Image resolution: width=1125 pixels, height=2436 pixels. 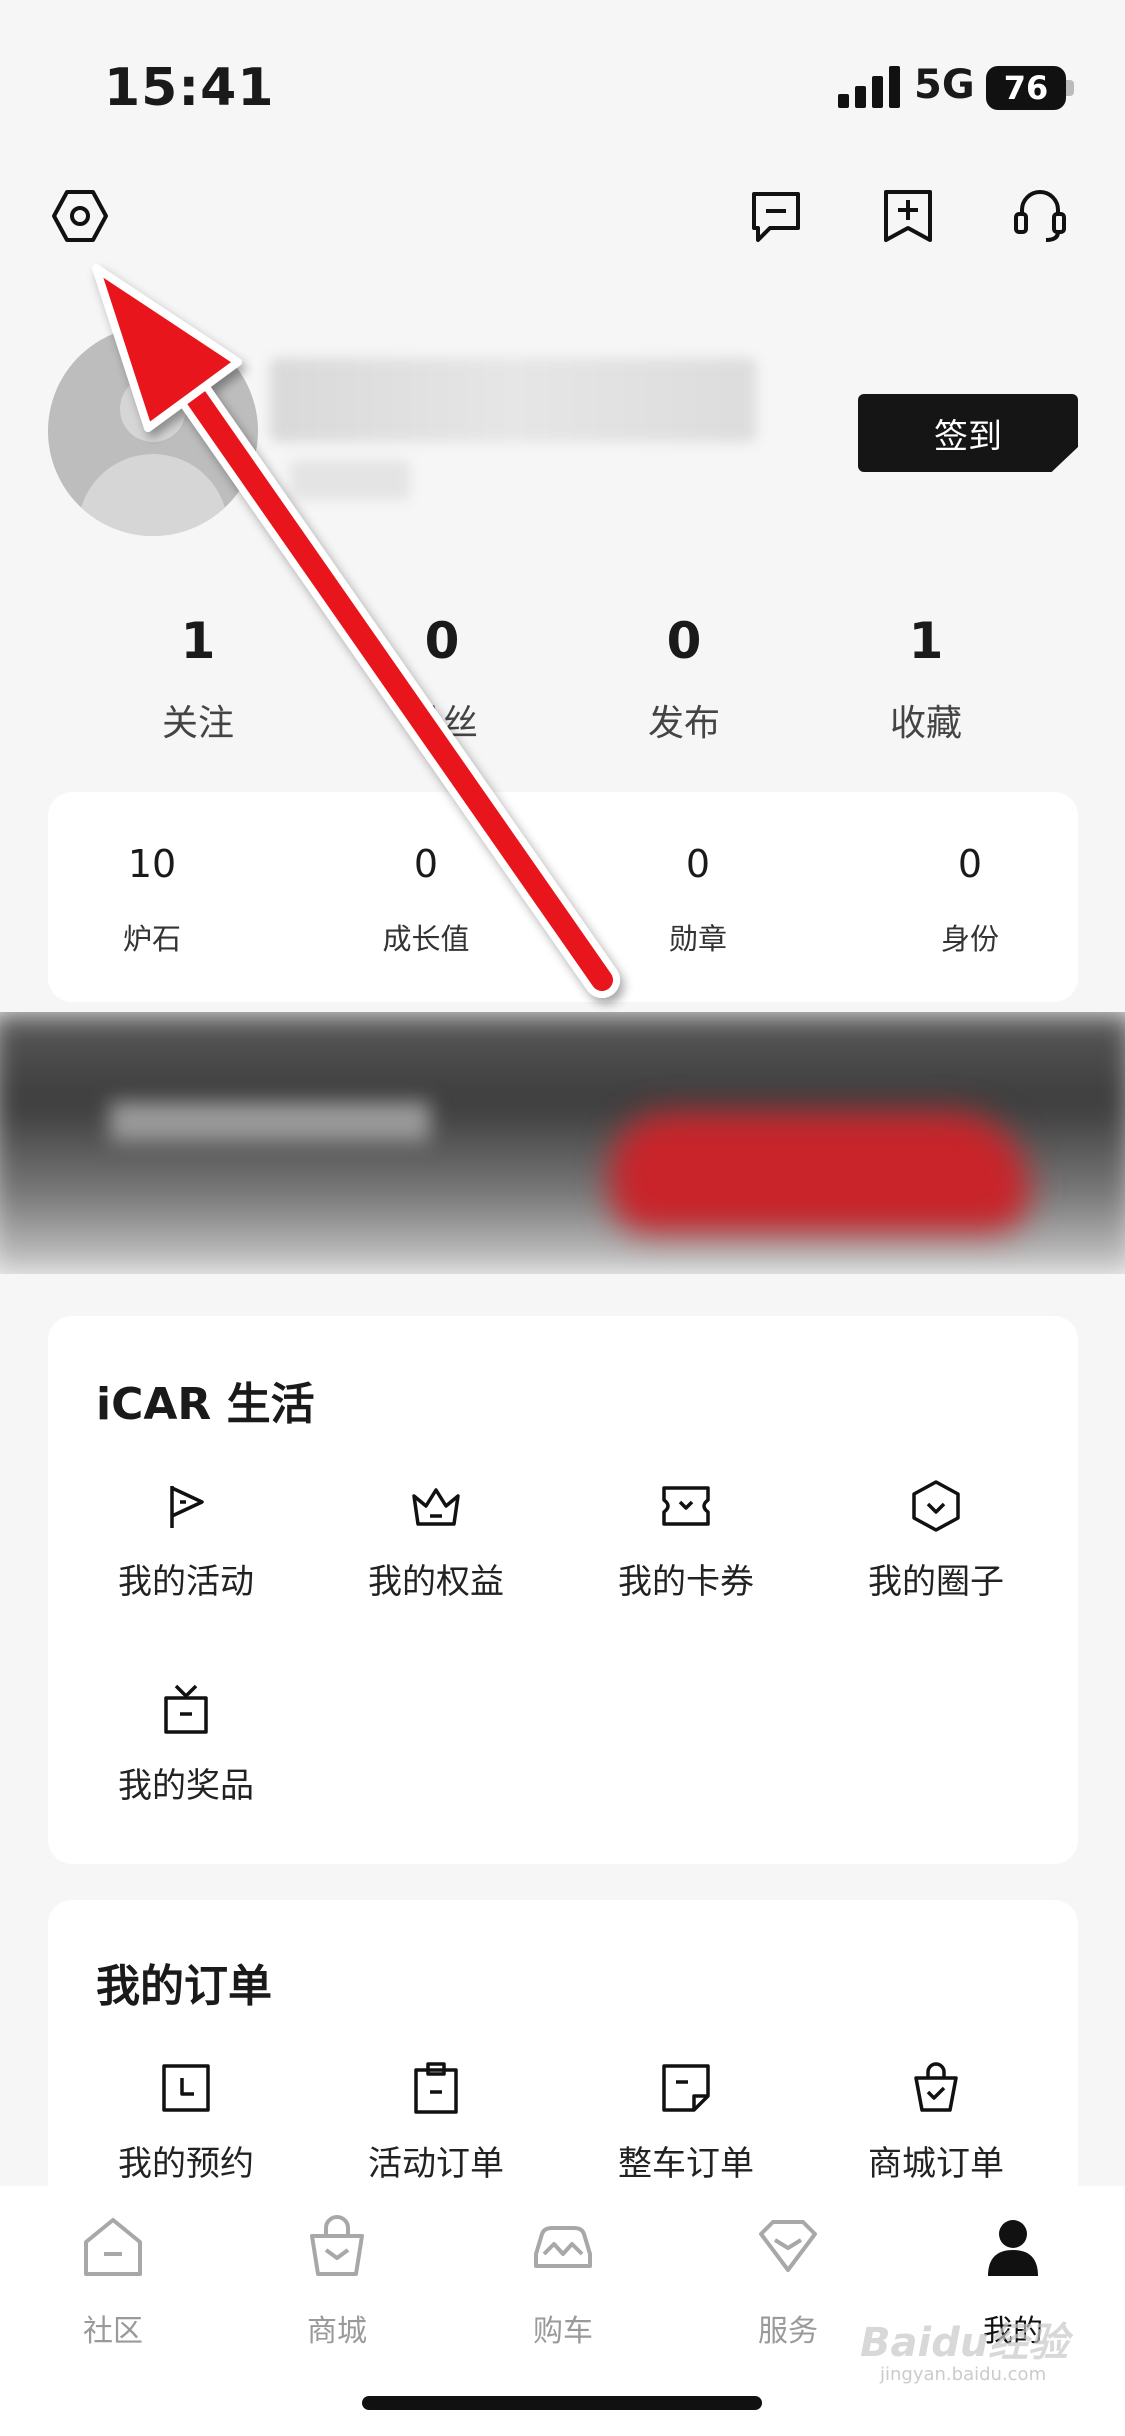 I want to click on item-label: 我的预约, so click(x=186, y=2164).